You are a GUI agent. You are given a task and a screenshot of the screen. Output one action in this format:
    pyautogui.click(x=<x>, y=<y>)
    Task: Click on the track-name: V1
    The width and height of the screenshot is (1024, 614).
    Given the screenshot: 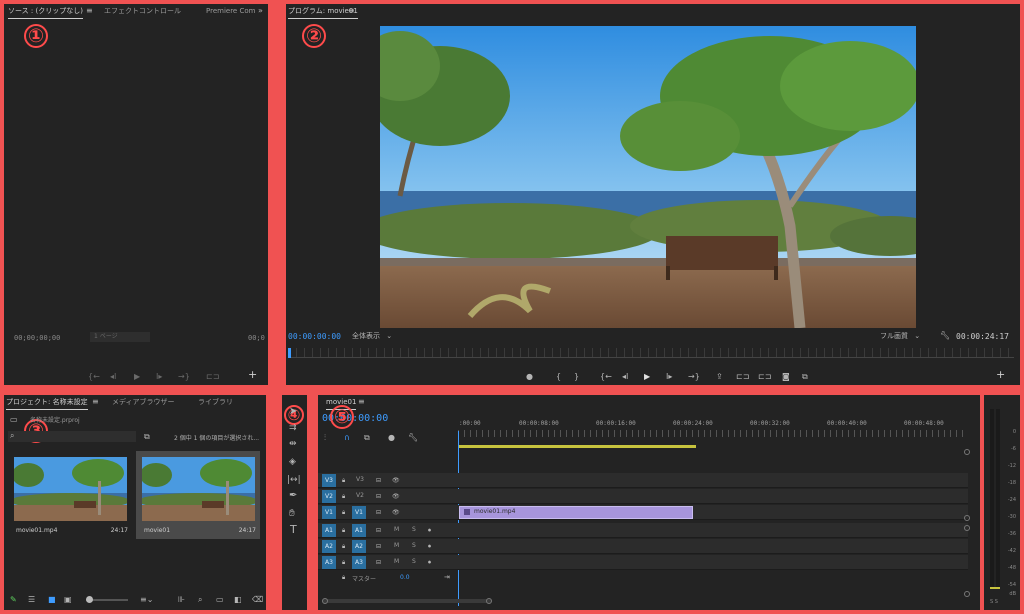 What is the action you would take?
    pyautogui.click(x=359, y=512)
    